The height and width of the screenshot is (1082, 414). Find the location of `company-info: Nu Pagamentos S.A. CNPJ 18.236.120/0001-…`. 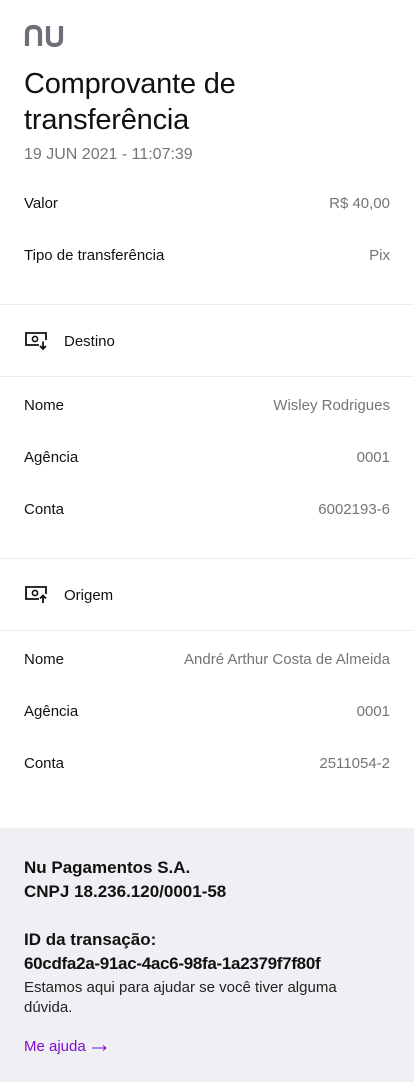

company-info: Nu Pagamentos S.A. CNPJ 18.236.120/0001-… is located at coordinates (209, 880).